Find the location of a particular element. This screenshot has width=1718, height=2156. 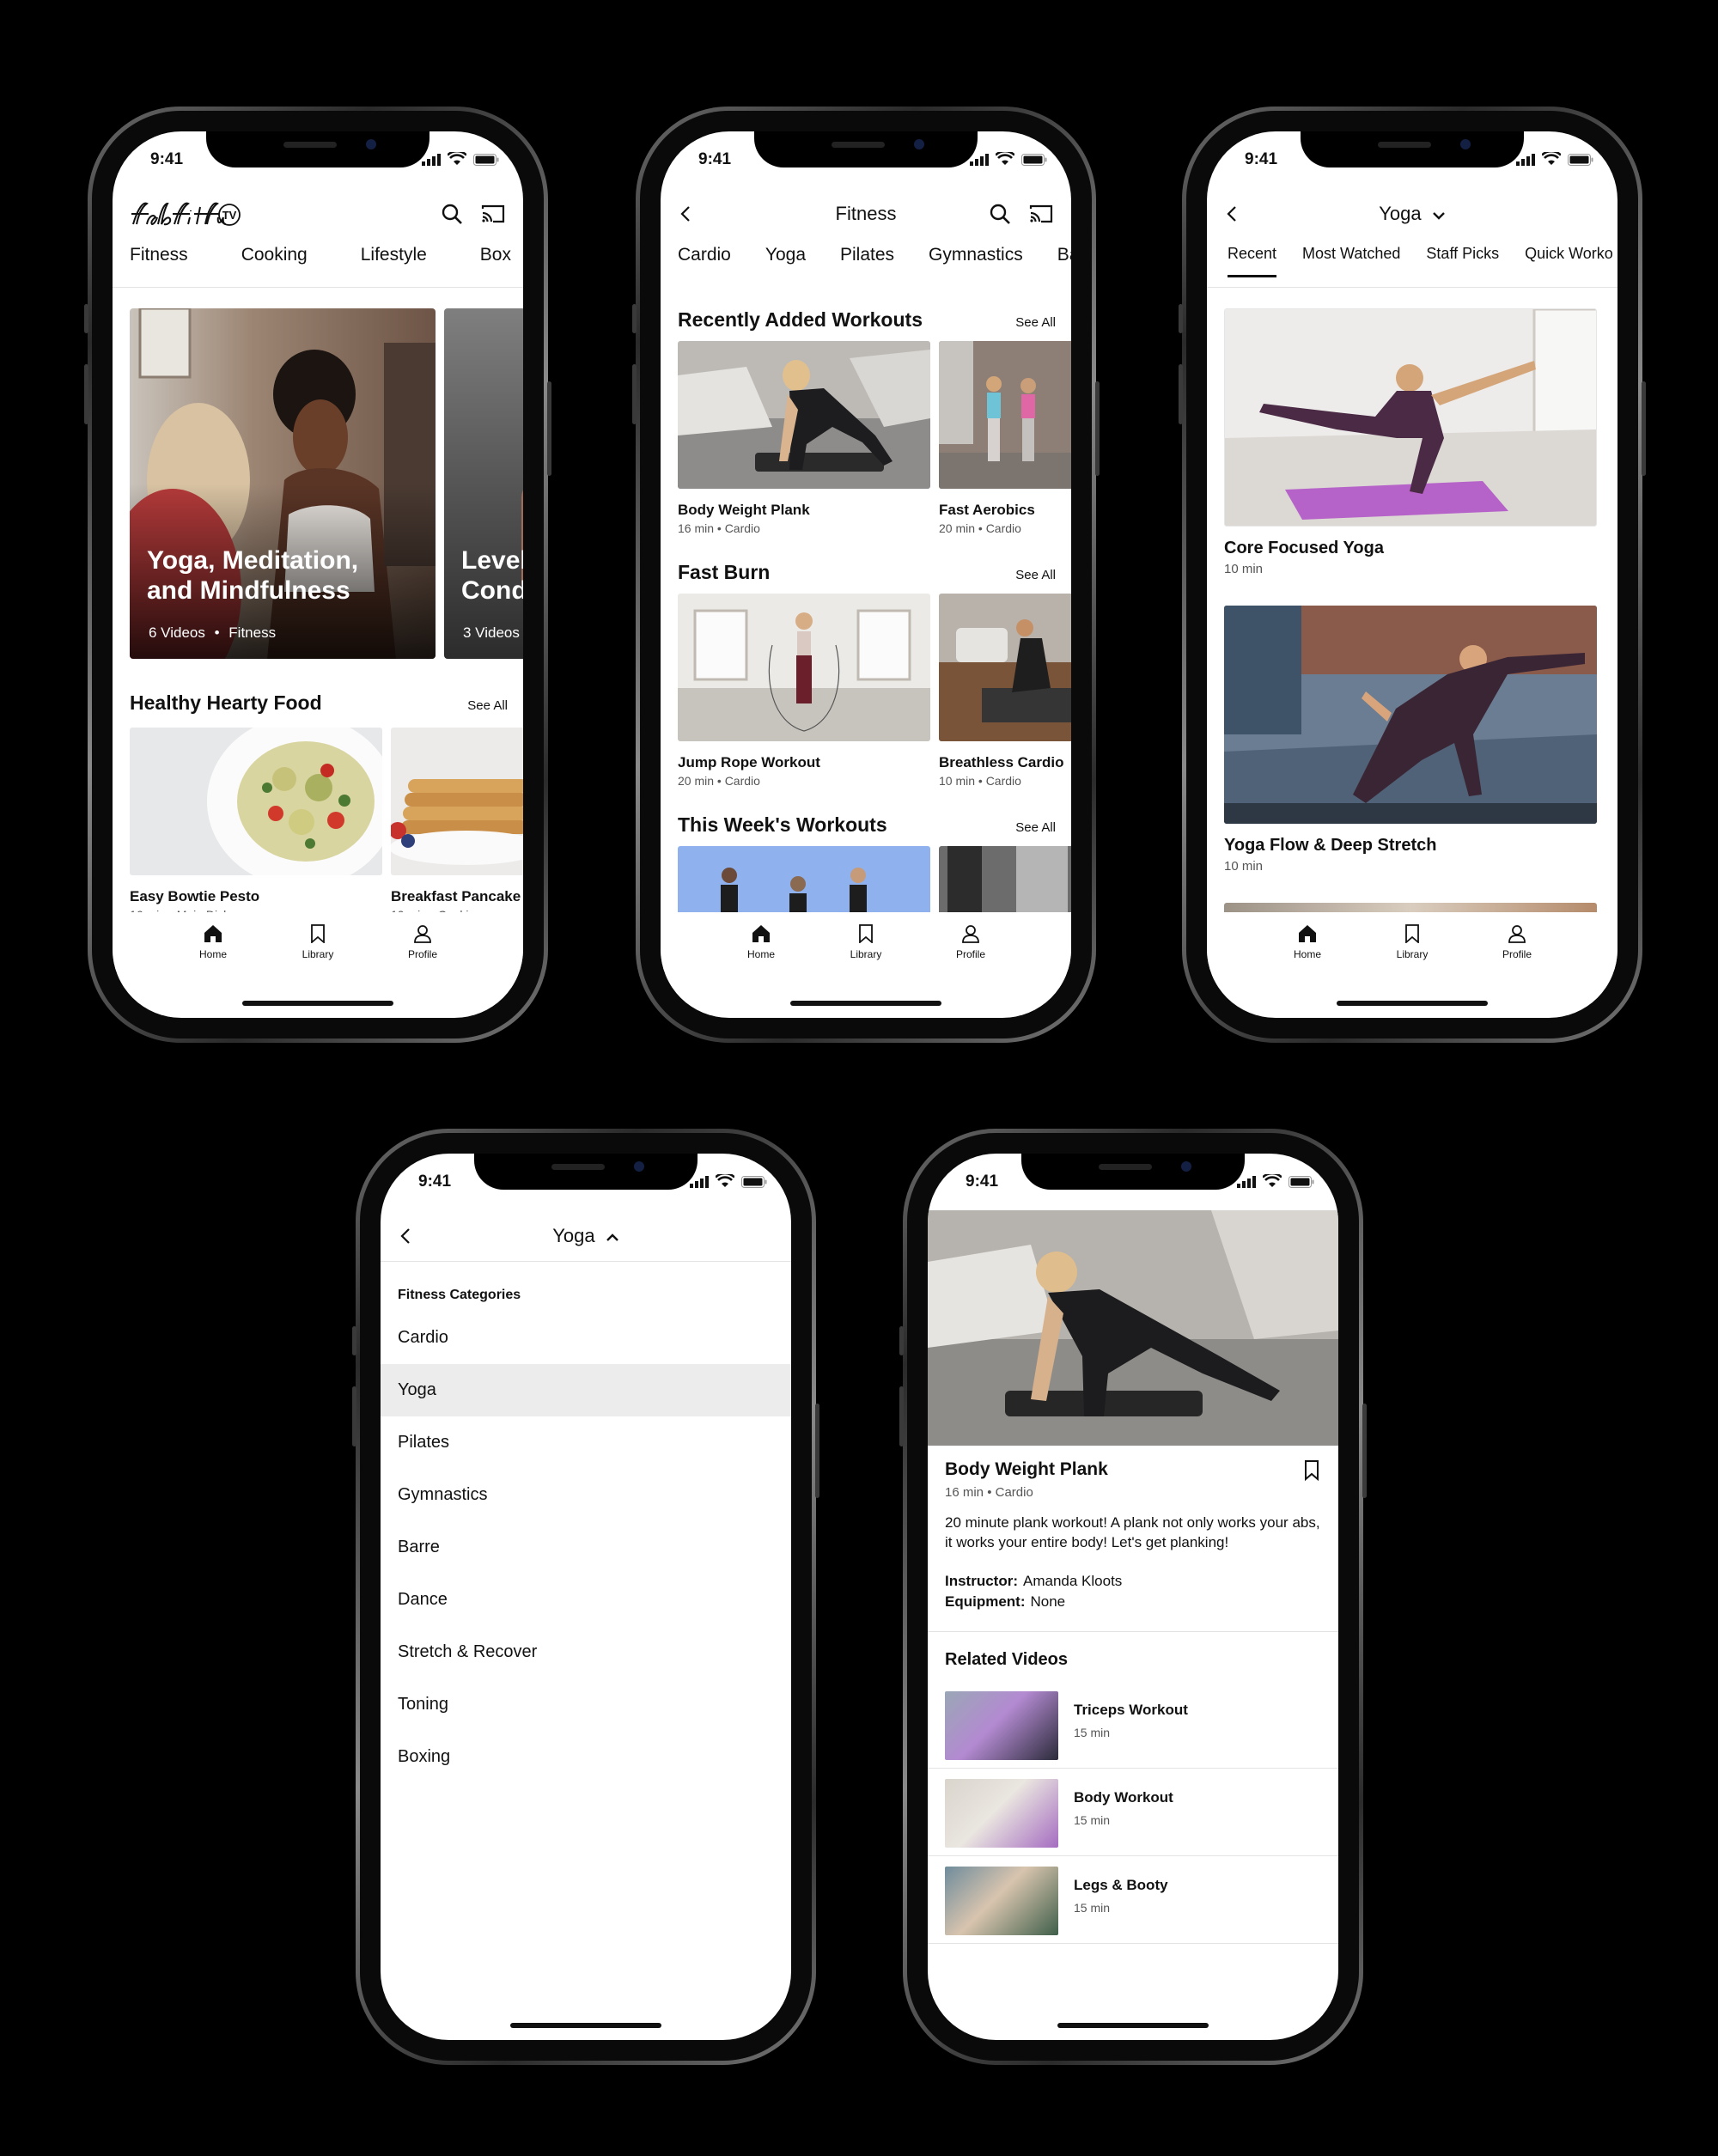

video-title: Yoga Flow & Deep Stretch is located at coordinates (1330, 845).